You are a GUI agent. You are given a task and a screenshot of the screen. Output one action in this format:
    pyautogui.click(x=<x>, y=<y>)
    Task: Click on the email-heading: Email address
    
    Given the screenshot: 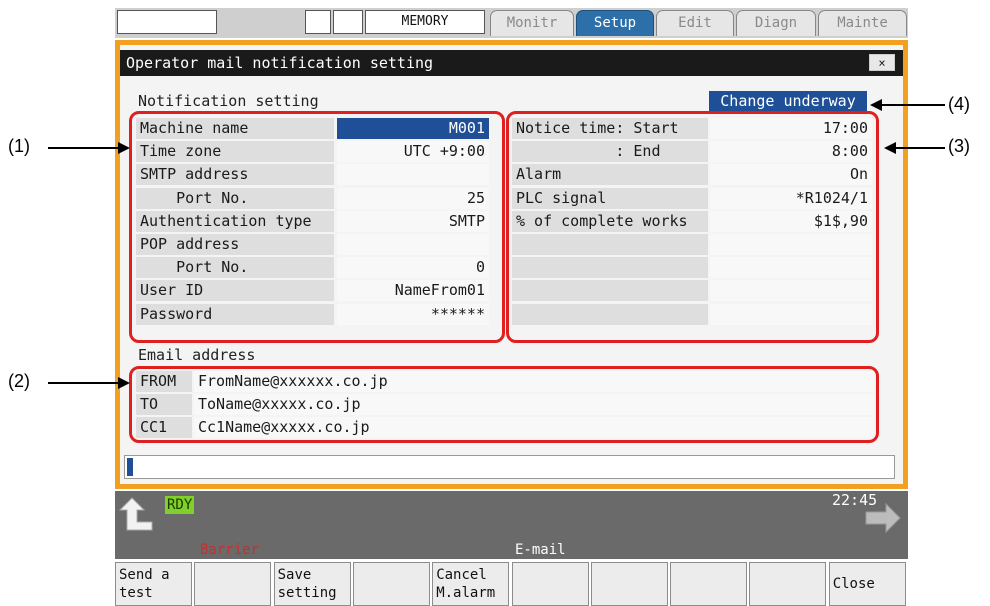 What is the action you would take?
    pyautogui.click(x=197, y=355)
    